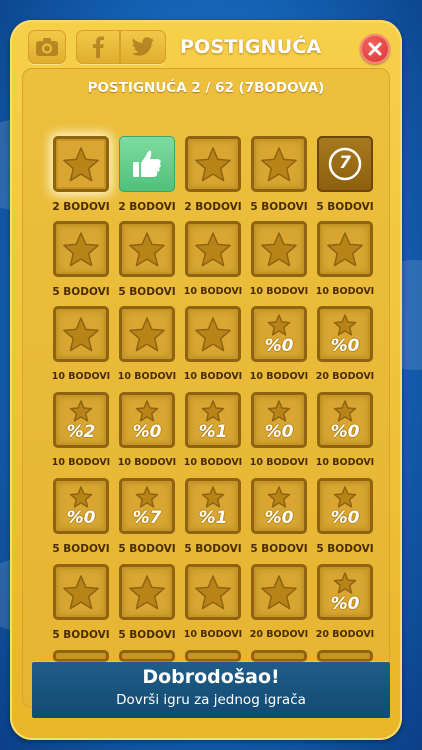 The height and width of the screenshot is (750, 422). What do you see at coordinates (147, 518) in the screenshot?
I see `achievement-progress: %7` at bounding box center [147, 518].